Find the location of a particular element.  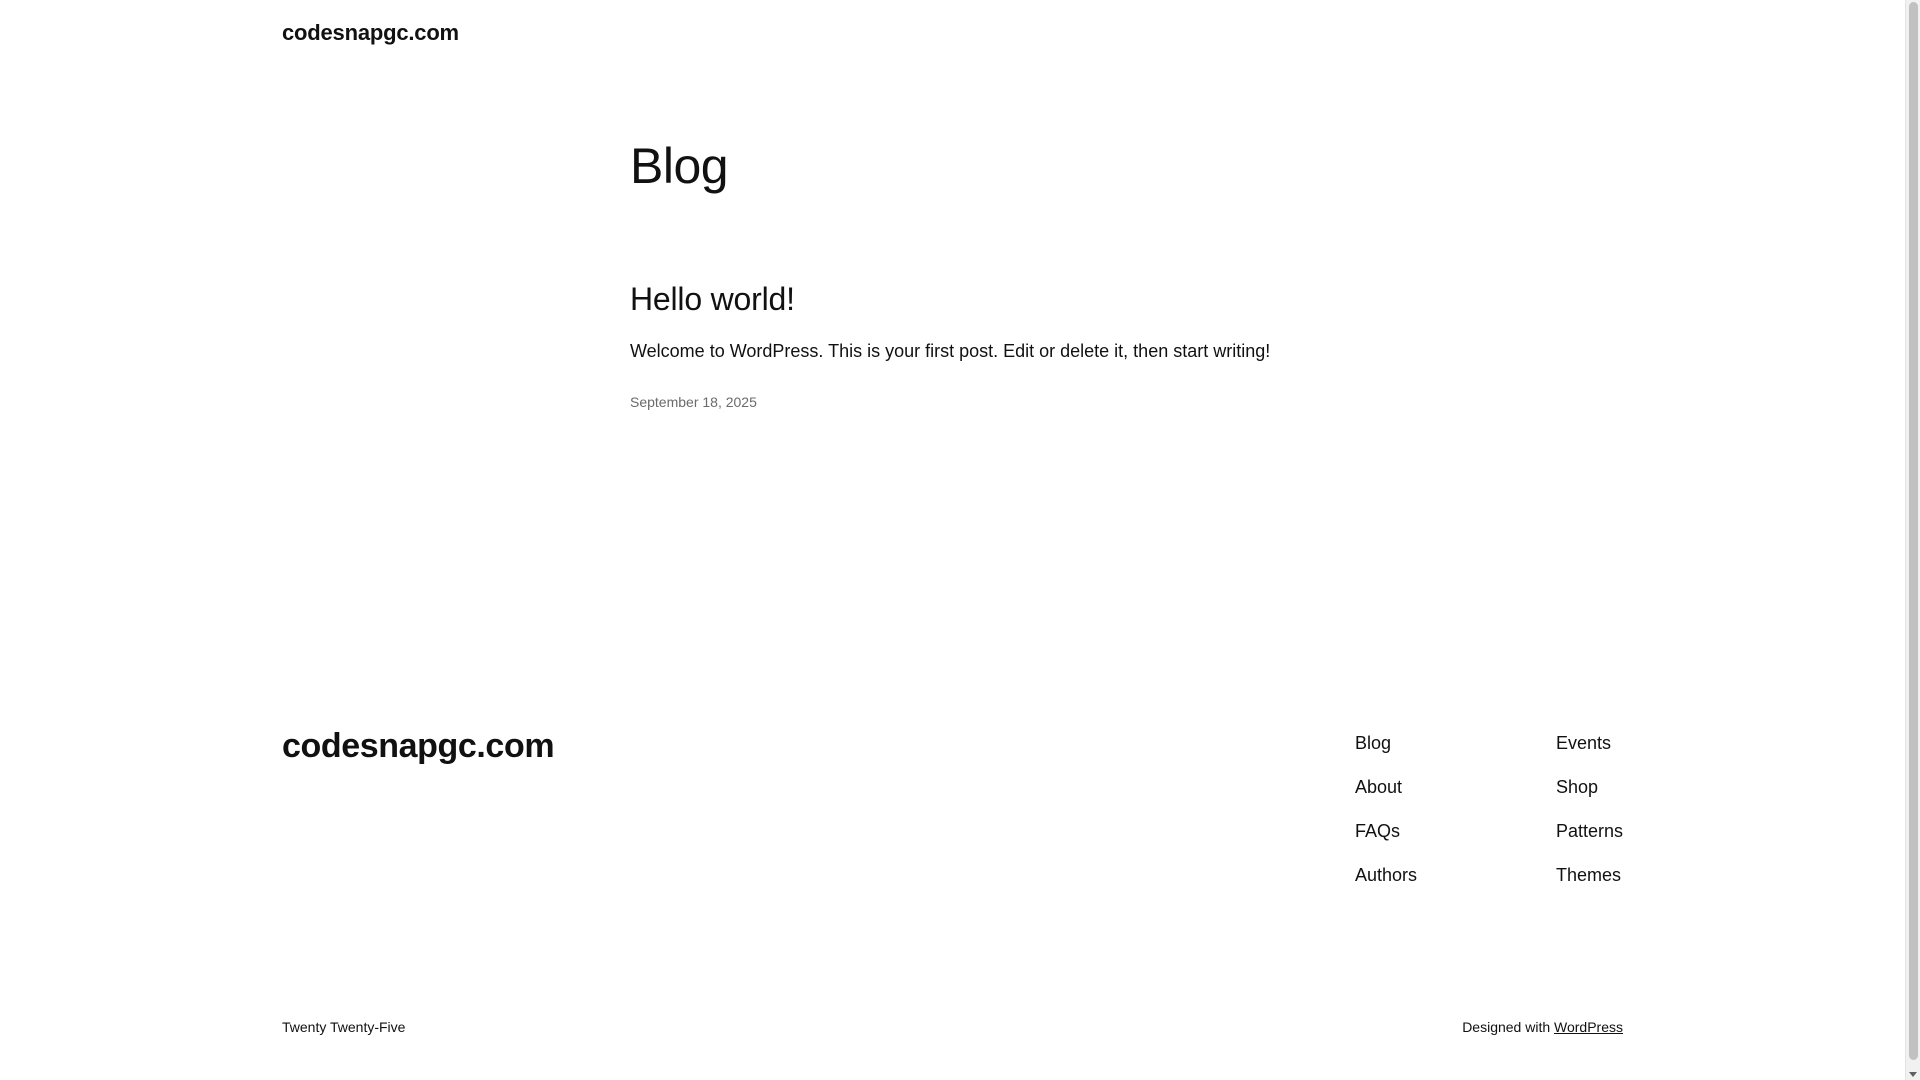

footer-nav-column-2: Events Shop Patterns Themes is located at coordinates (1656, 815).